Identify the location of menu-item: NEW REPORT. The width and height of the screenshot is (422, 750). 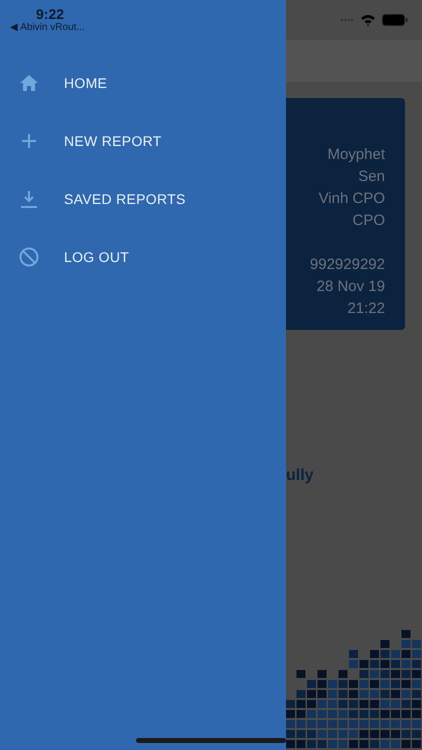
(113, 141).